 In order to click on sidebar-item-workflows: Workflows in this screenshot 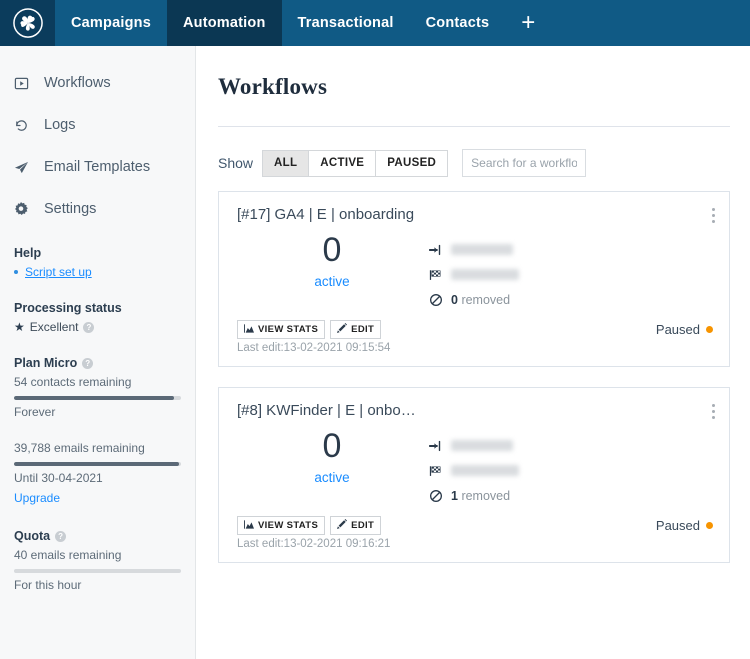, I will do `click(97, 83)`.